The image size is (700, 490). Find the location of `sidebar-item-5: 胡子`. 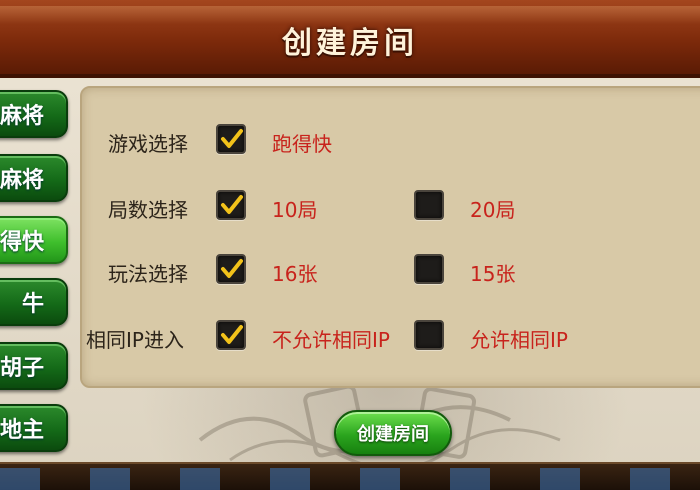

sidebar-item-5: 胡子 is located at coordinates (34, 366).